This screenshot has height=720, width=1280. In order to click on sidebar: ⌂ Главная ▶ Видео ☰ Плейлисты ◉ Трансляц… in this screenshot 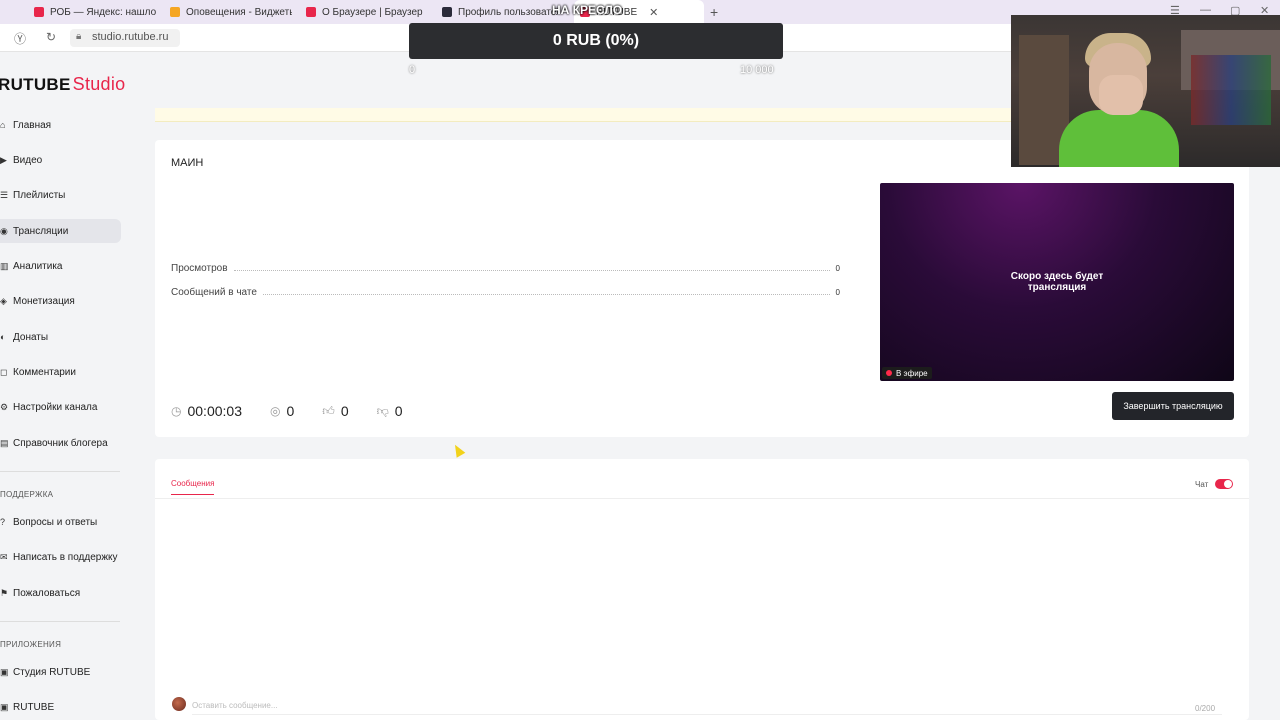, I will do `click(62, 414)`.